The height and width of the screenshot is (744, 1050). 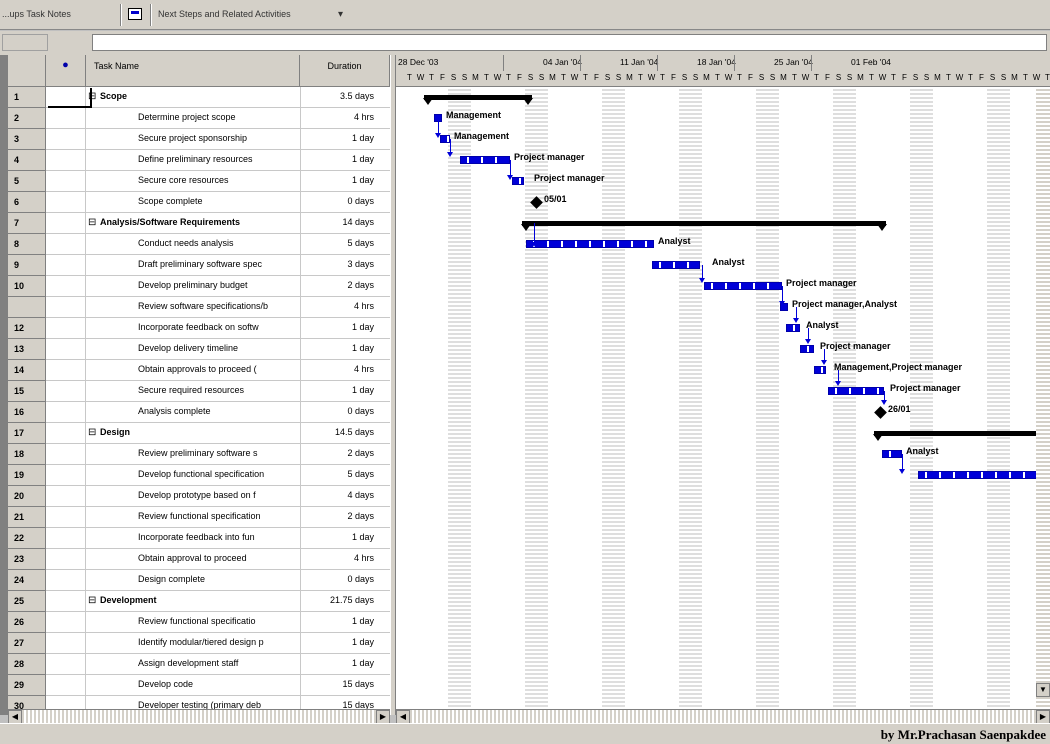 What do you see at coordinates (27, 181) in the screenshot?
I see `row-id: 5` at bounding box center [27, 181].